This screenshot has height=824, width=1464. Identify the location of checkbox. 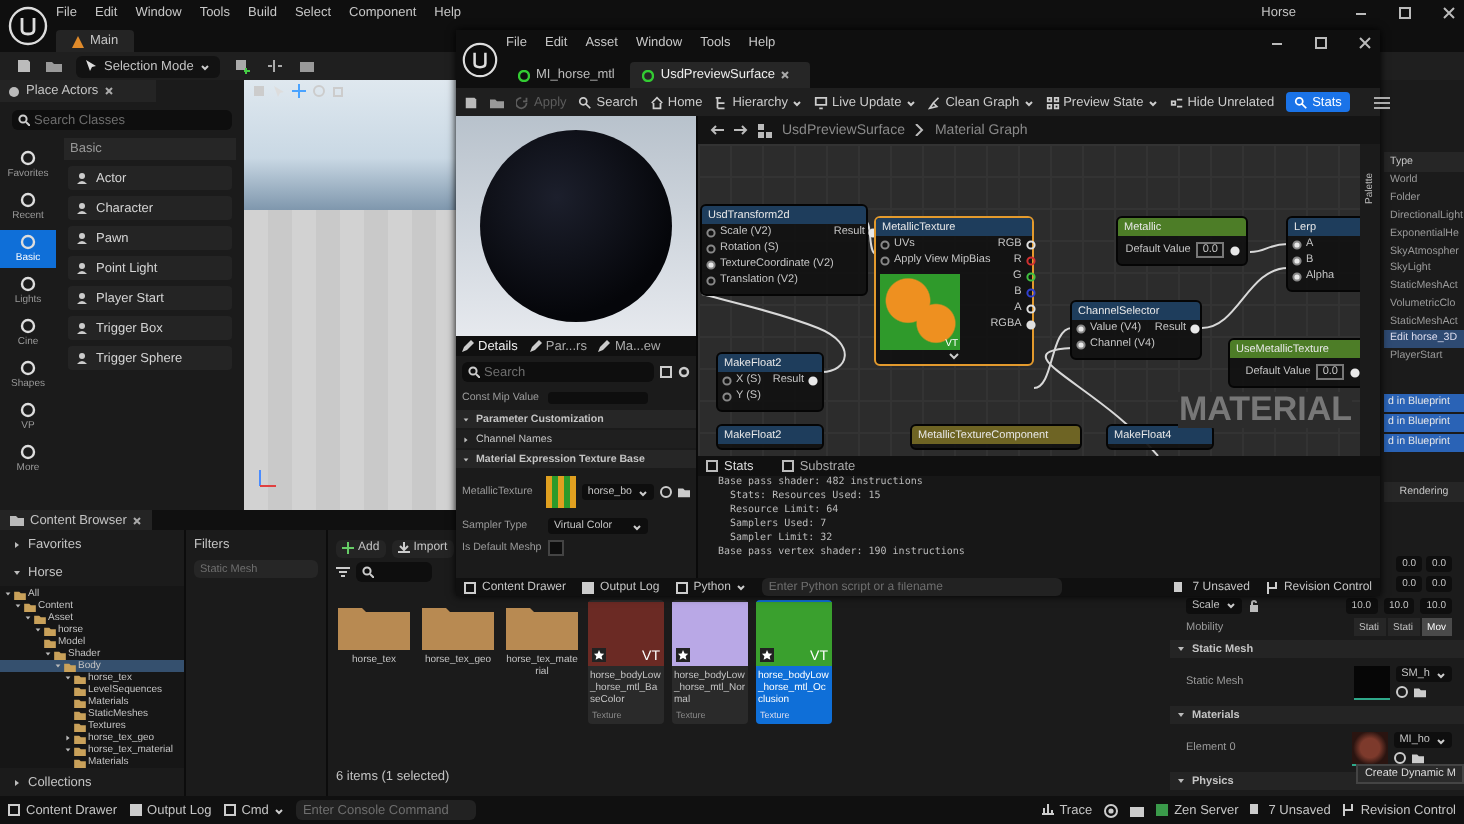
(556, 548).